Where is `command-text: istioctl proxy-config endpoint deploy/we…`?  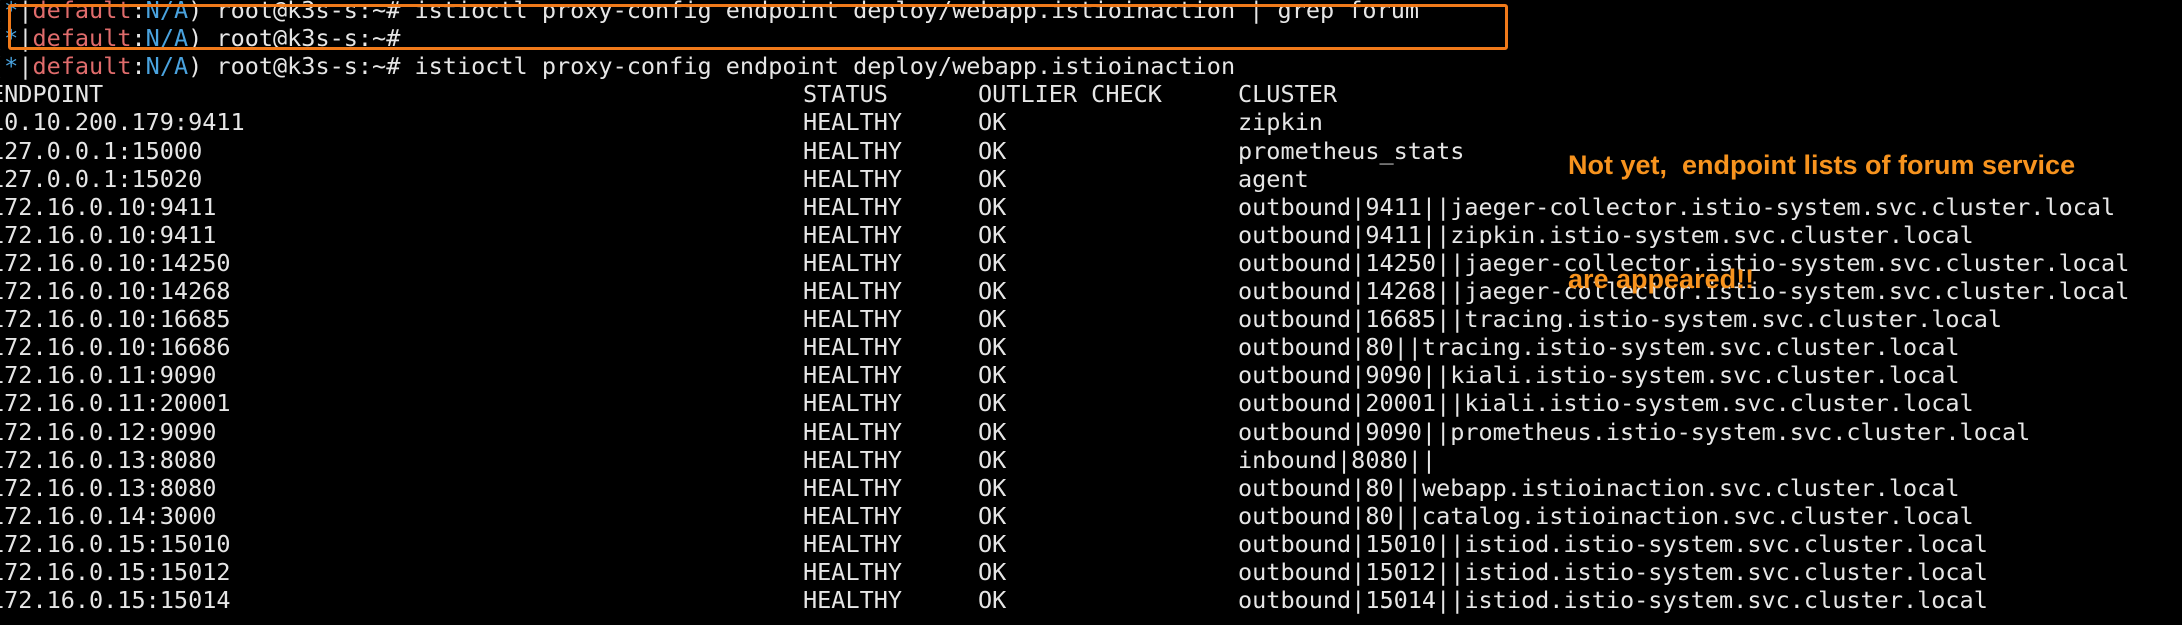
command-text: istioctl proxy-config endpoint deploy/we… is located at coordinates (818, 66).